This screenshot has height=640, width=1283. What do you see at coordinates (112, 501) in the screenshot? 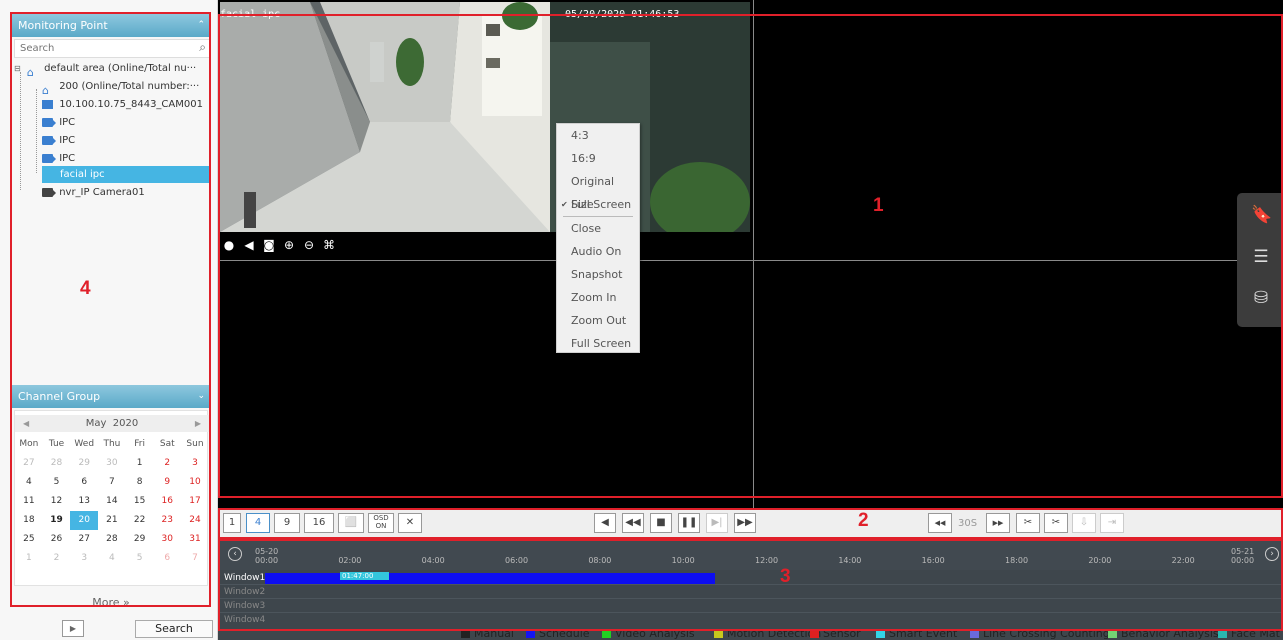
I see `calendar-day: 14` at bounding box center [112, 501].